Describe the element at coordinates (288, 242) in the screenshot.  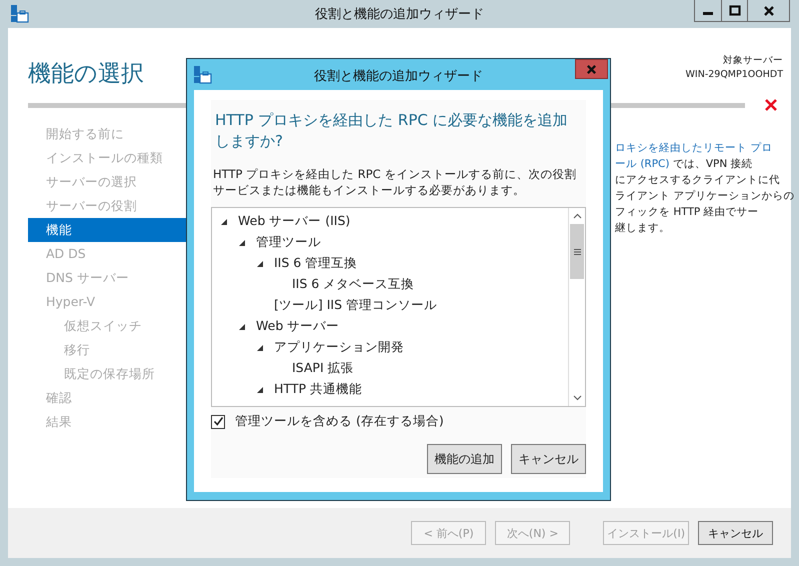
I see `tree-item: 管理ツール` at that location.